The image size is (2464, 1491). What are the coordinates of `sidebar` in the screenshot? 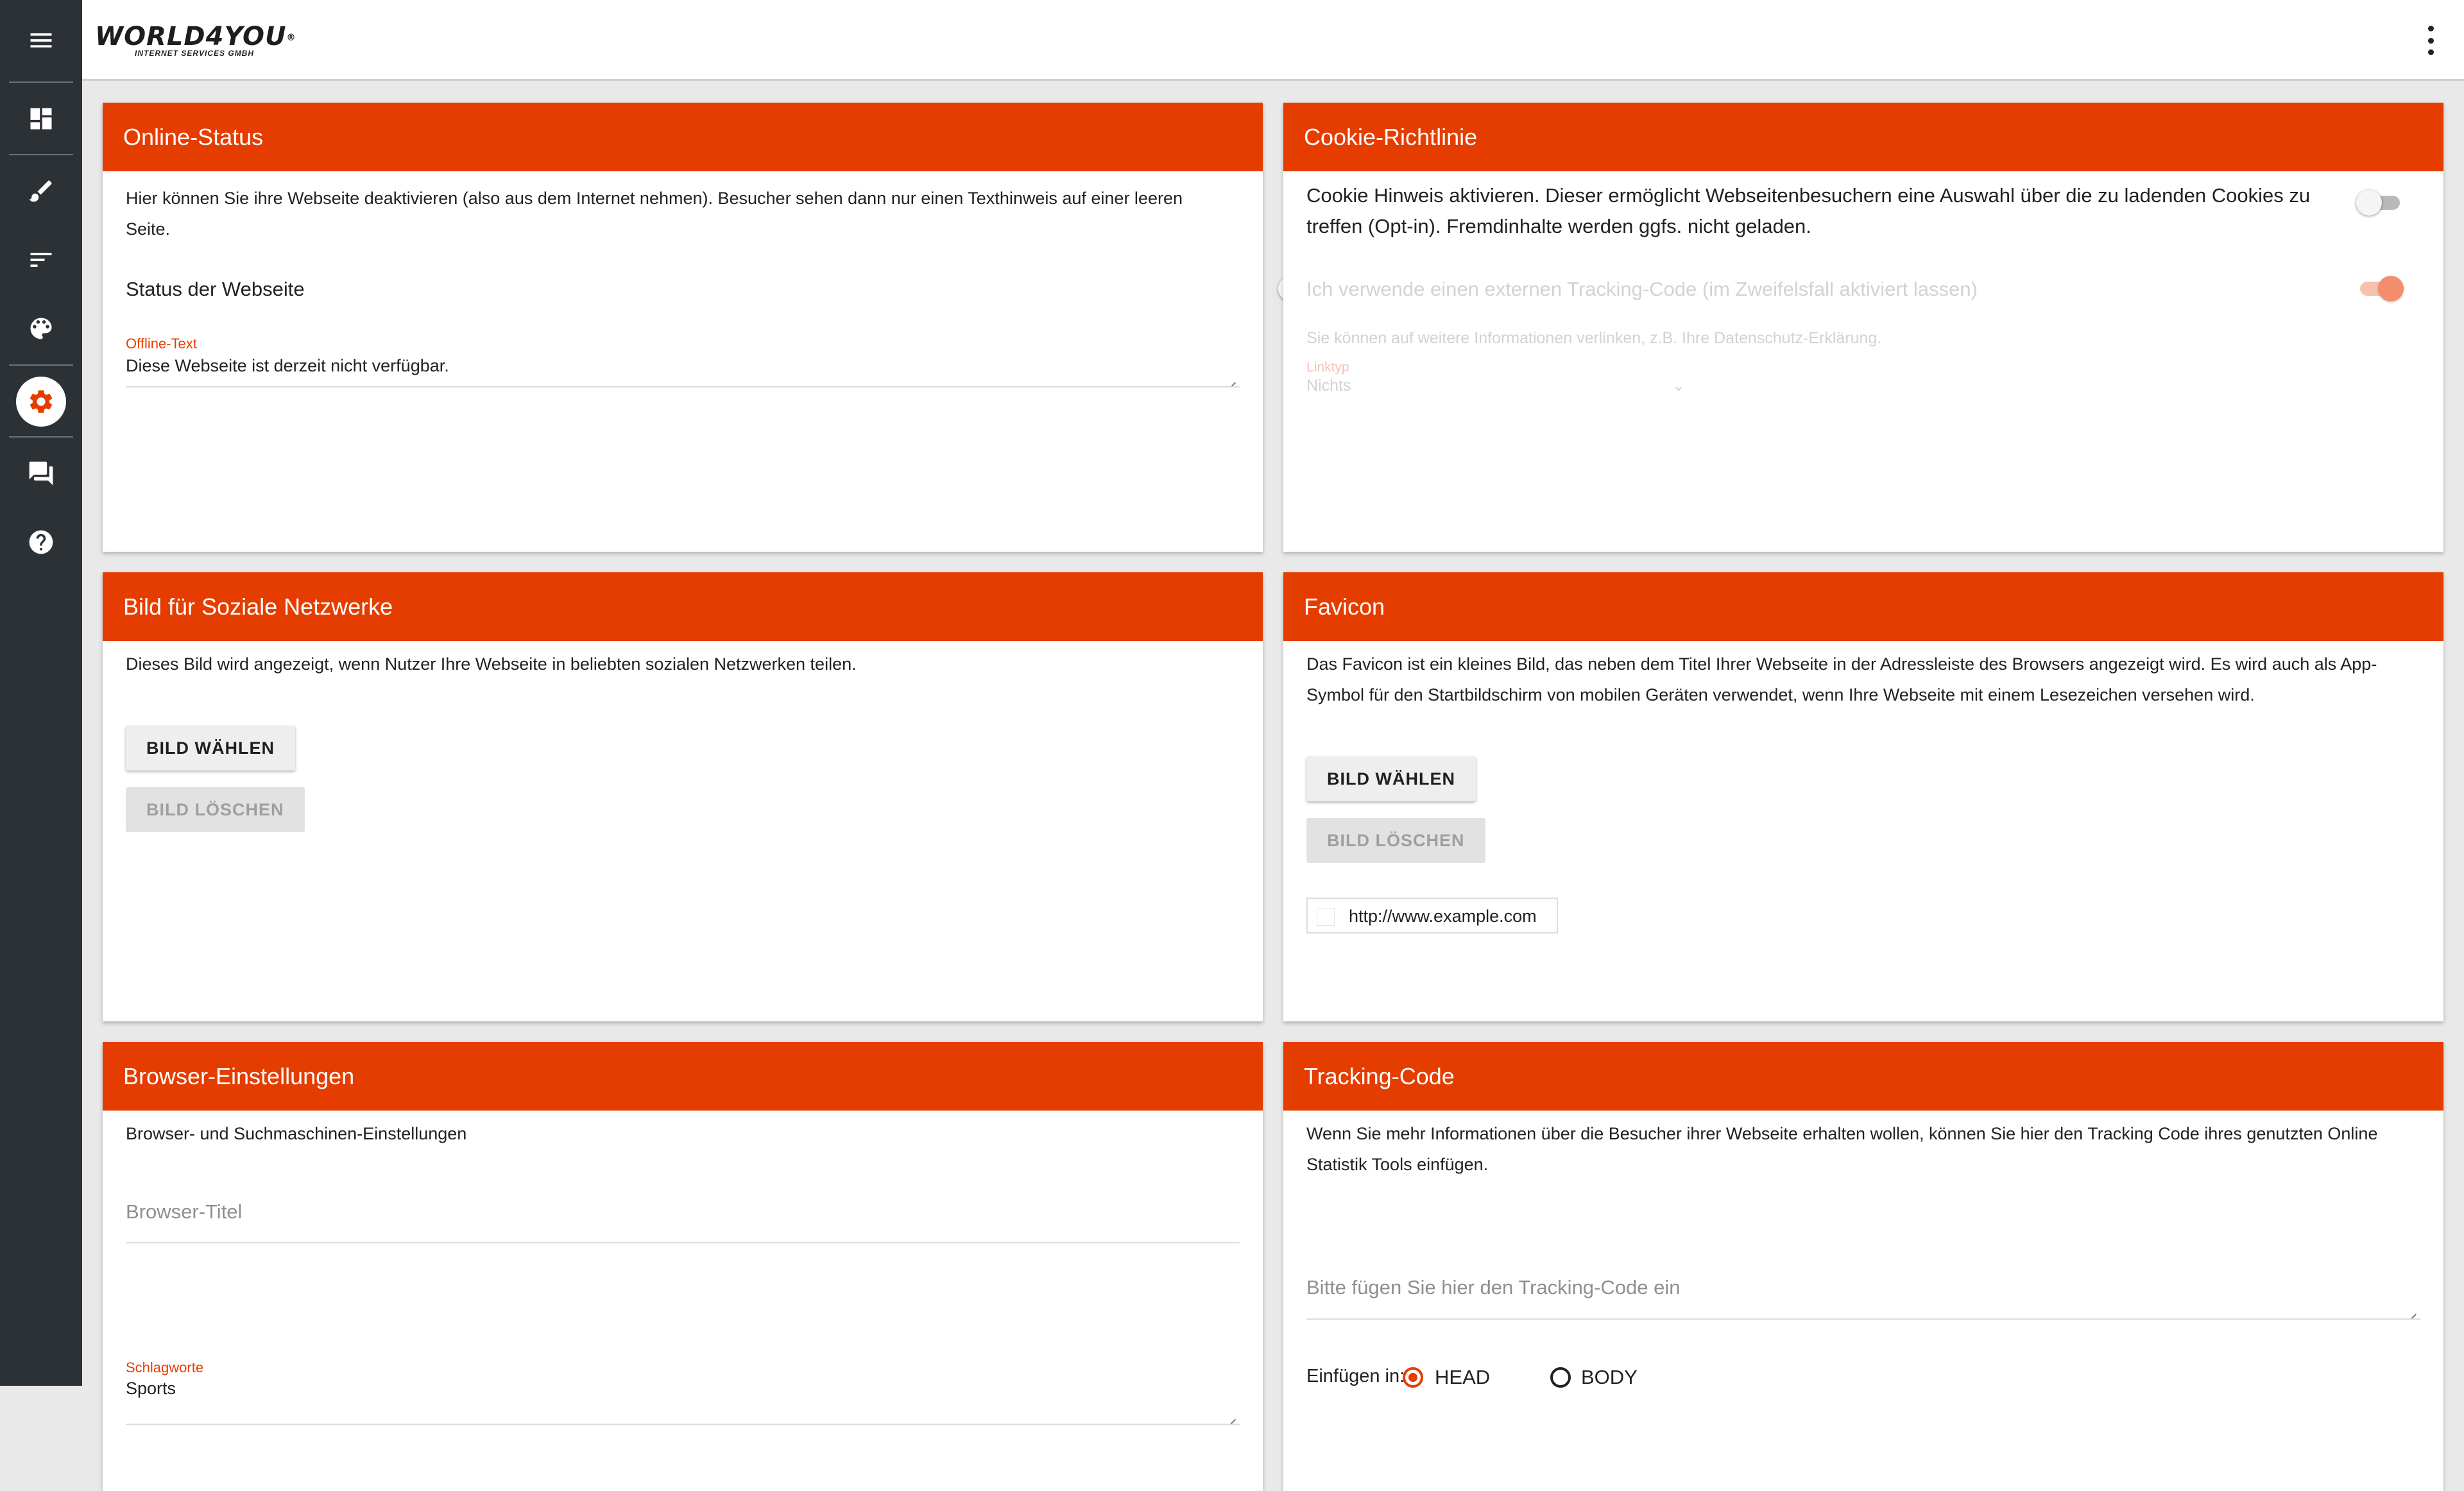 It's located at (41, 693).